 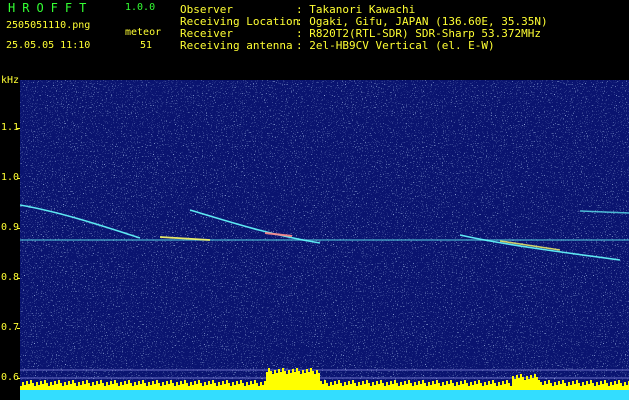 What do you see at coordinates (10, 80) in the screenshot?
I see `y-unit-label: kHz` at bounding box center [10, 80].